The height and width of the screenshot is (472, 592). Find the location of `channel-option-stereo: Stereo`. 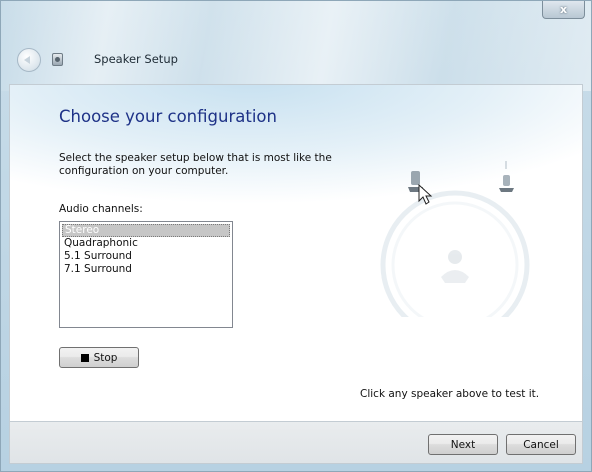

channel-option-stereo: Stereo is located at coordinates (146, 230).